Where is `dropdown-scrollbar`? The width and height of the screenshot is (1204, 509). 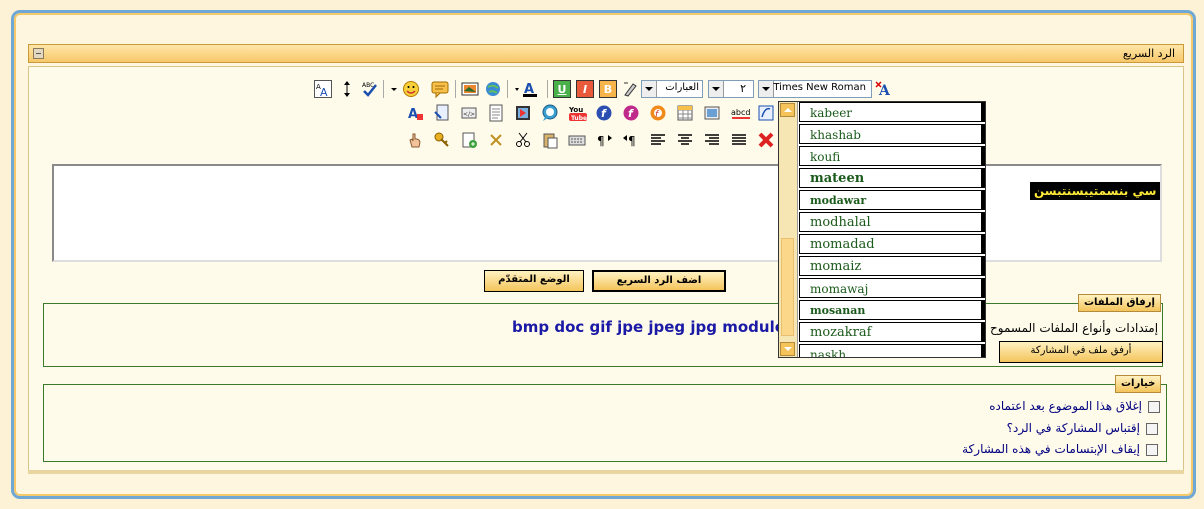 dropdown-scrollbar is located at coordinates (788, 229).